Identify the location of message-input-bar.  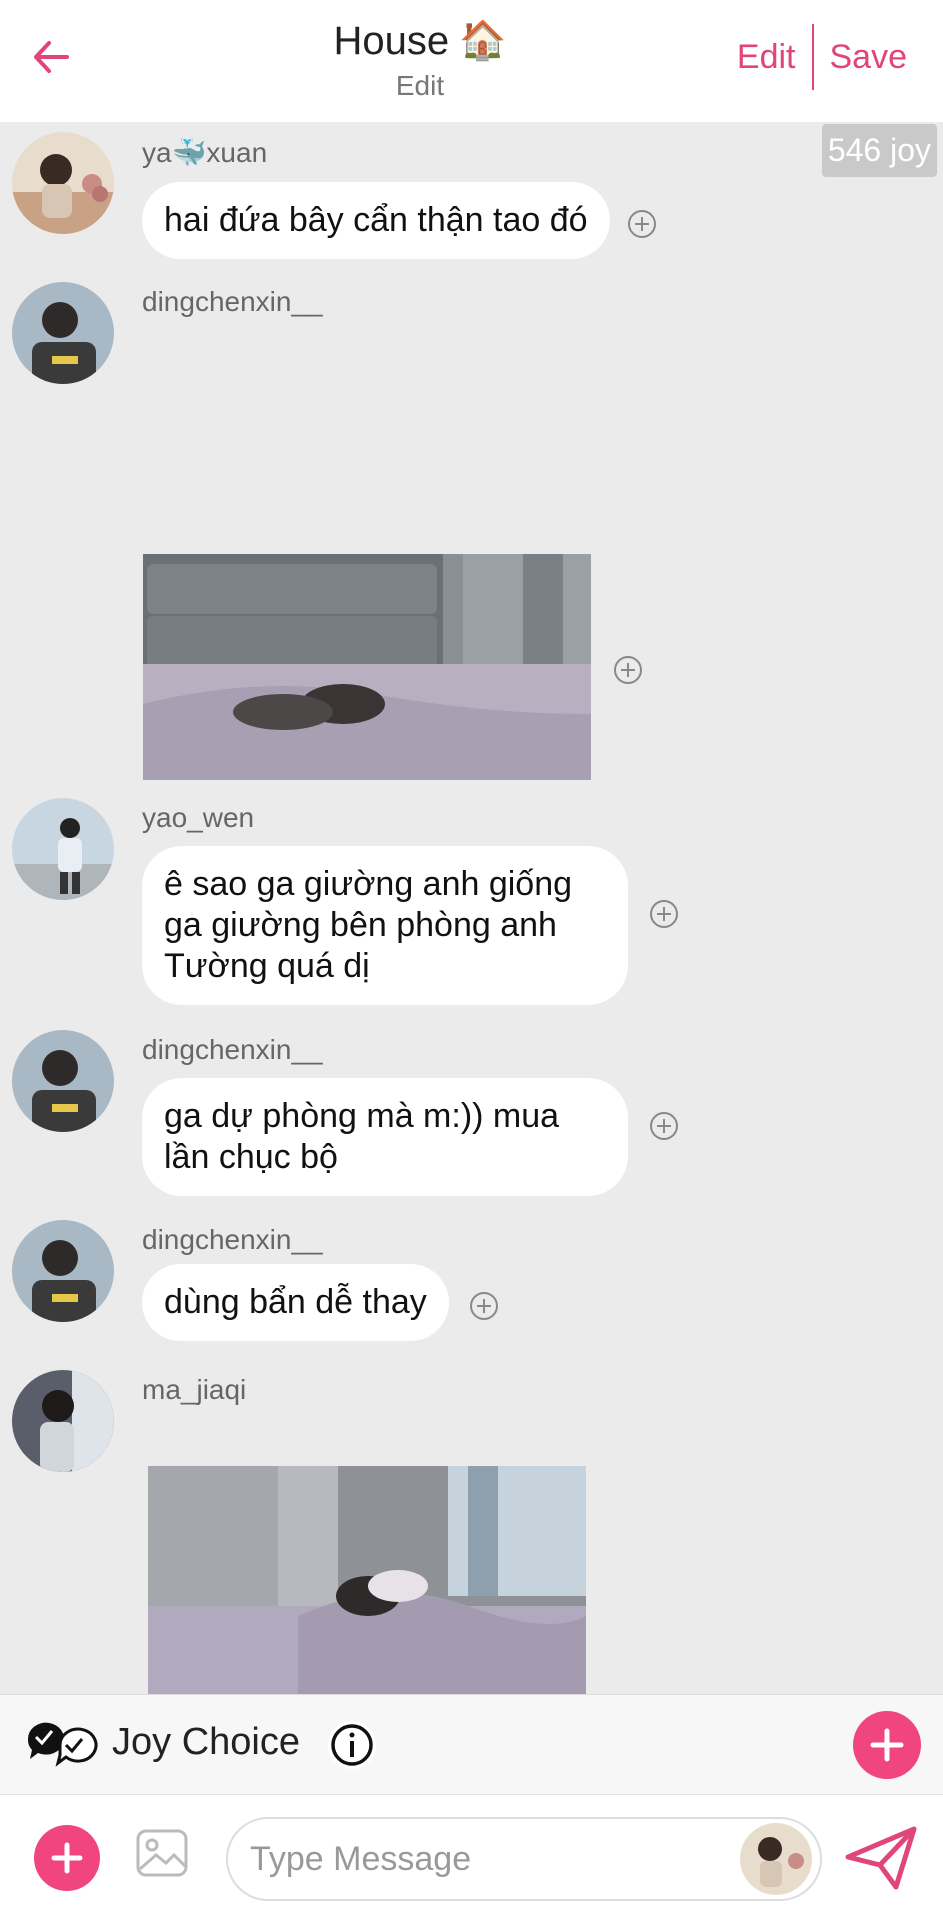
(471, 1857).